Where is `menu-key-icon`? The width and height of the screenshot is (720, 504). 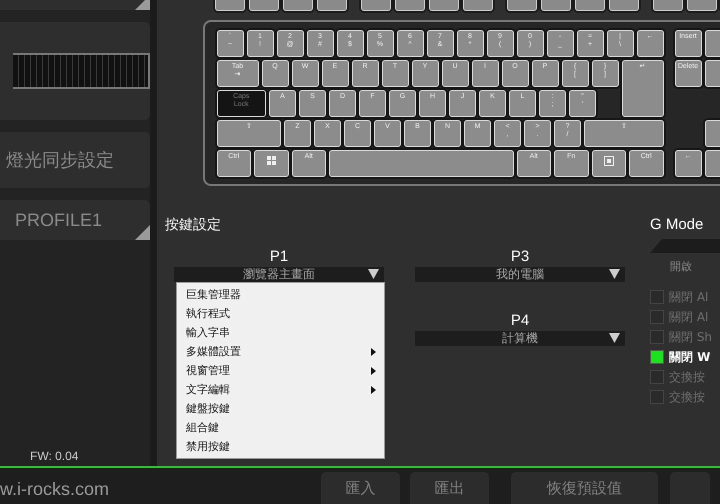
menu-key-icon is located at coordinates (609, 161).